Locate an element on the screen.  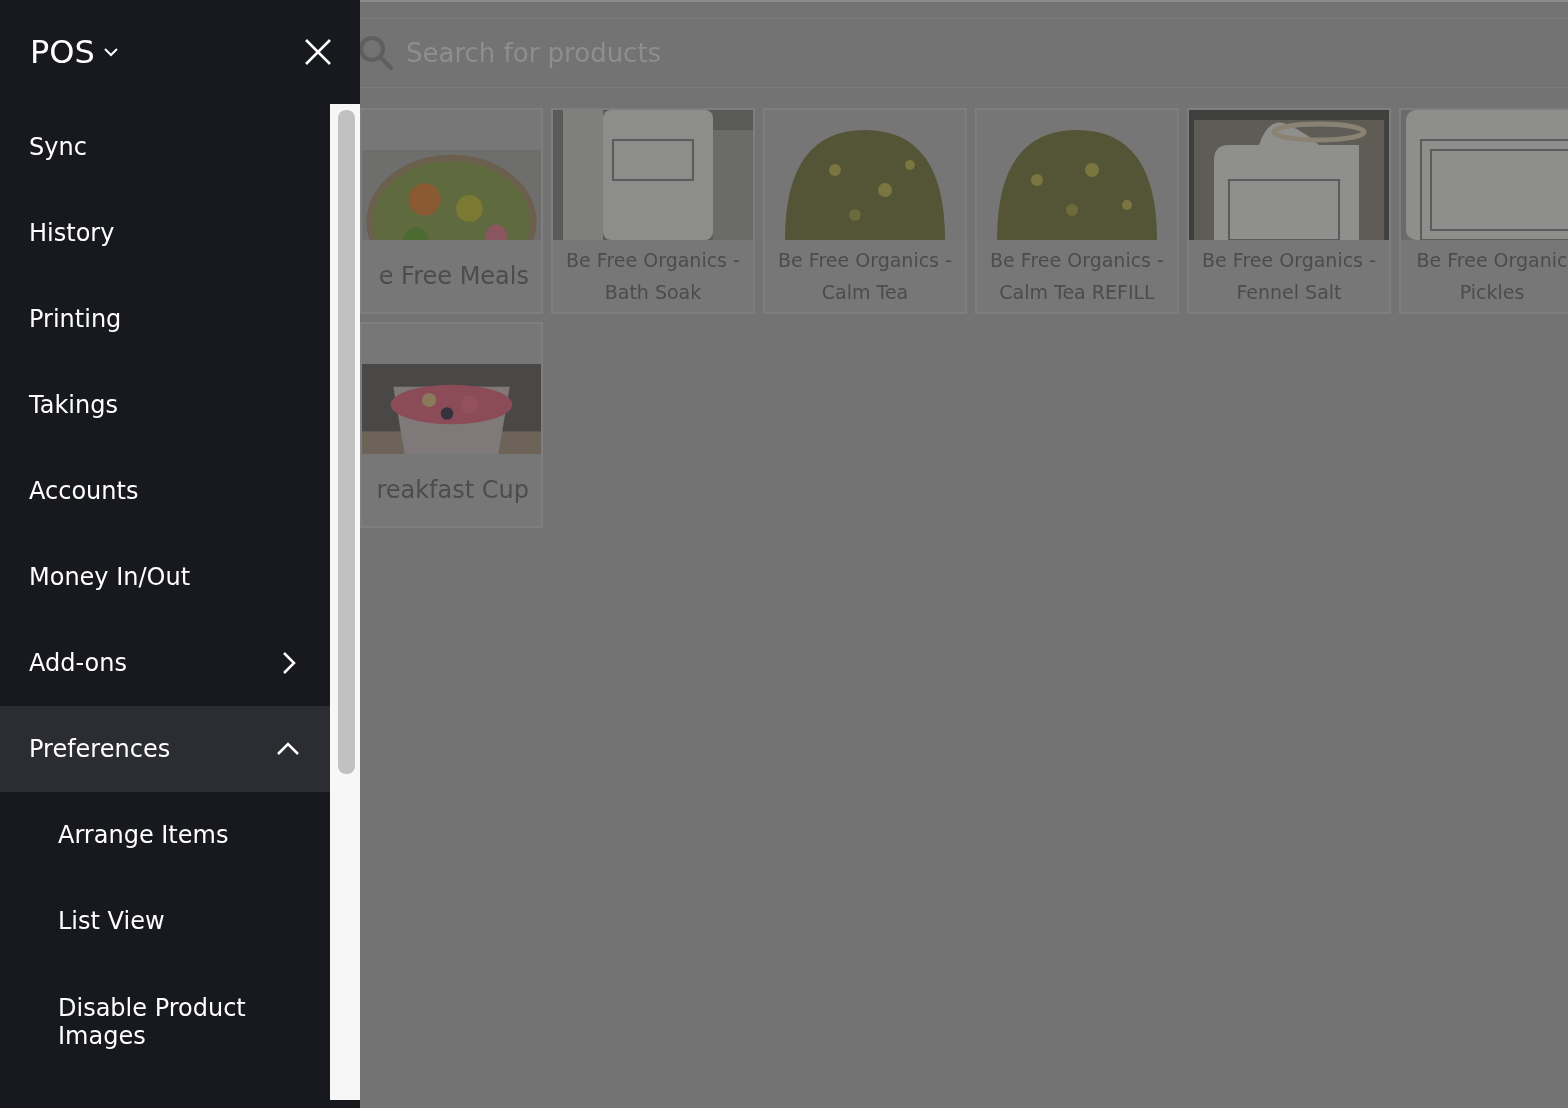
scrollbar-thumb is located at coordinates (346, 442).